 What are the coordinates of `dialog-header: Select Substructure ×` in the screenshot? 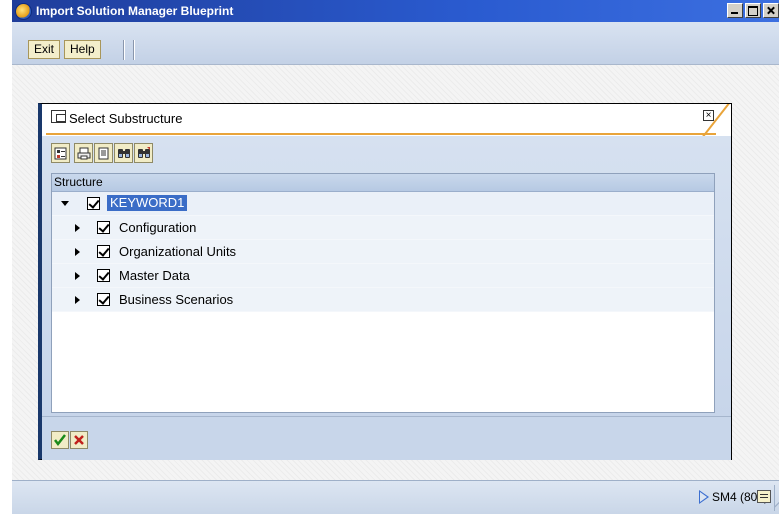 It's located at (386, 119).